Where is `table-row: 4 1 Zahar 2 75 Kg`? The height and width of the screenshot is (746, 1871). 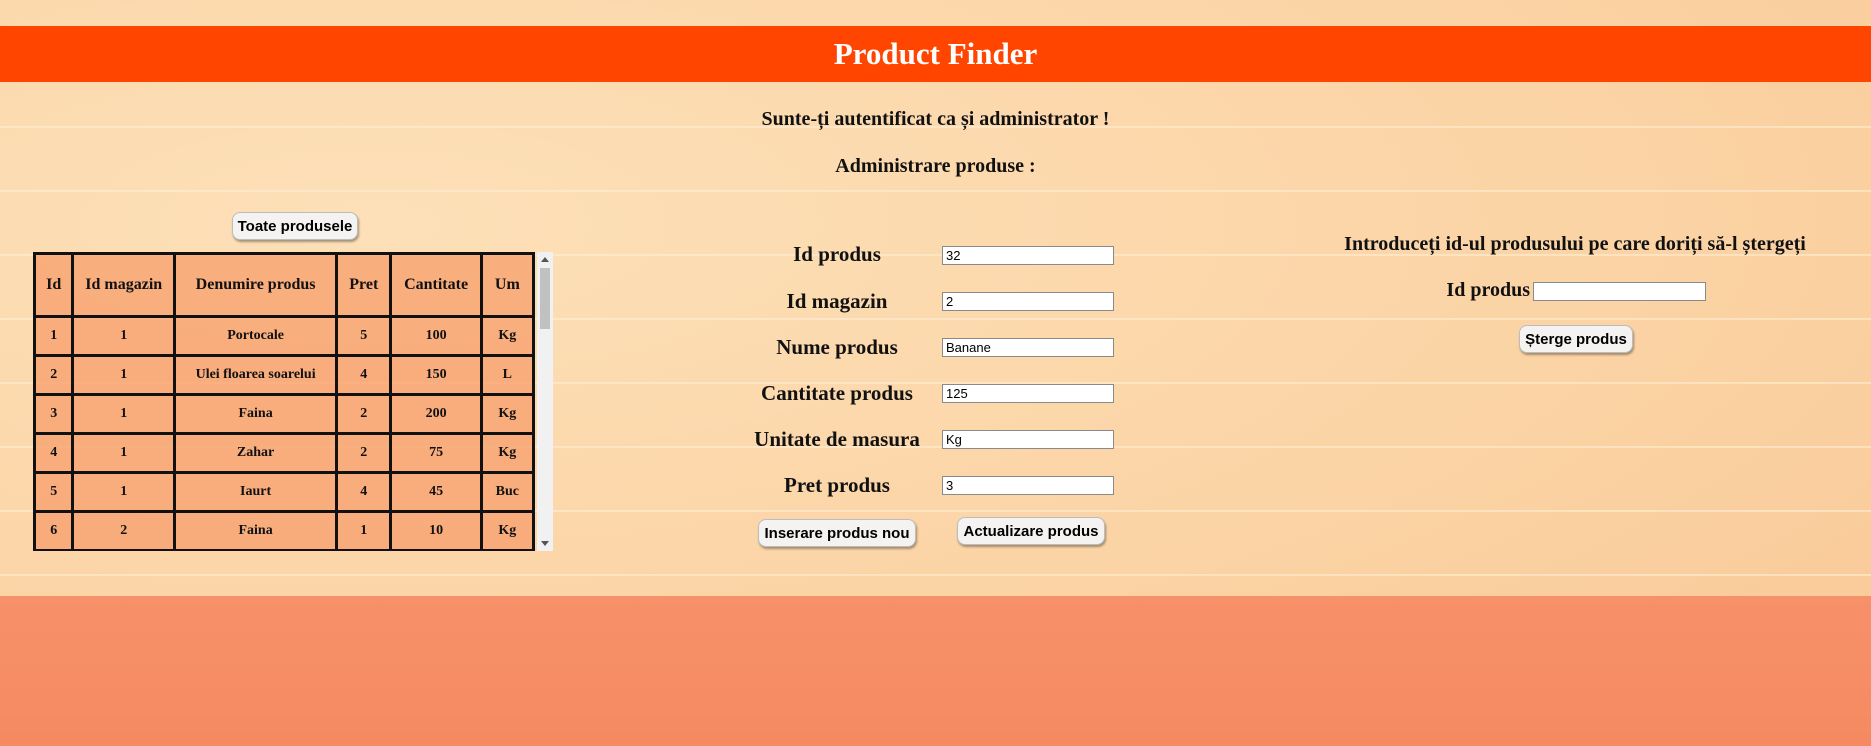
table-row: 4 1 Zahar 2 75 Kg is located at coordinates (284, 453).